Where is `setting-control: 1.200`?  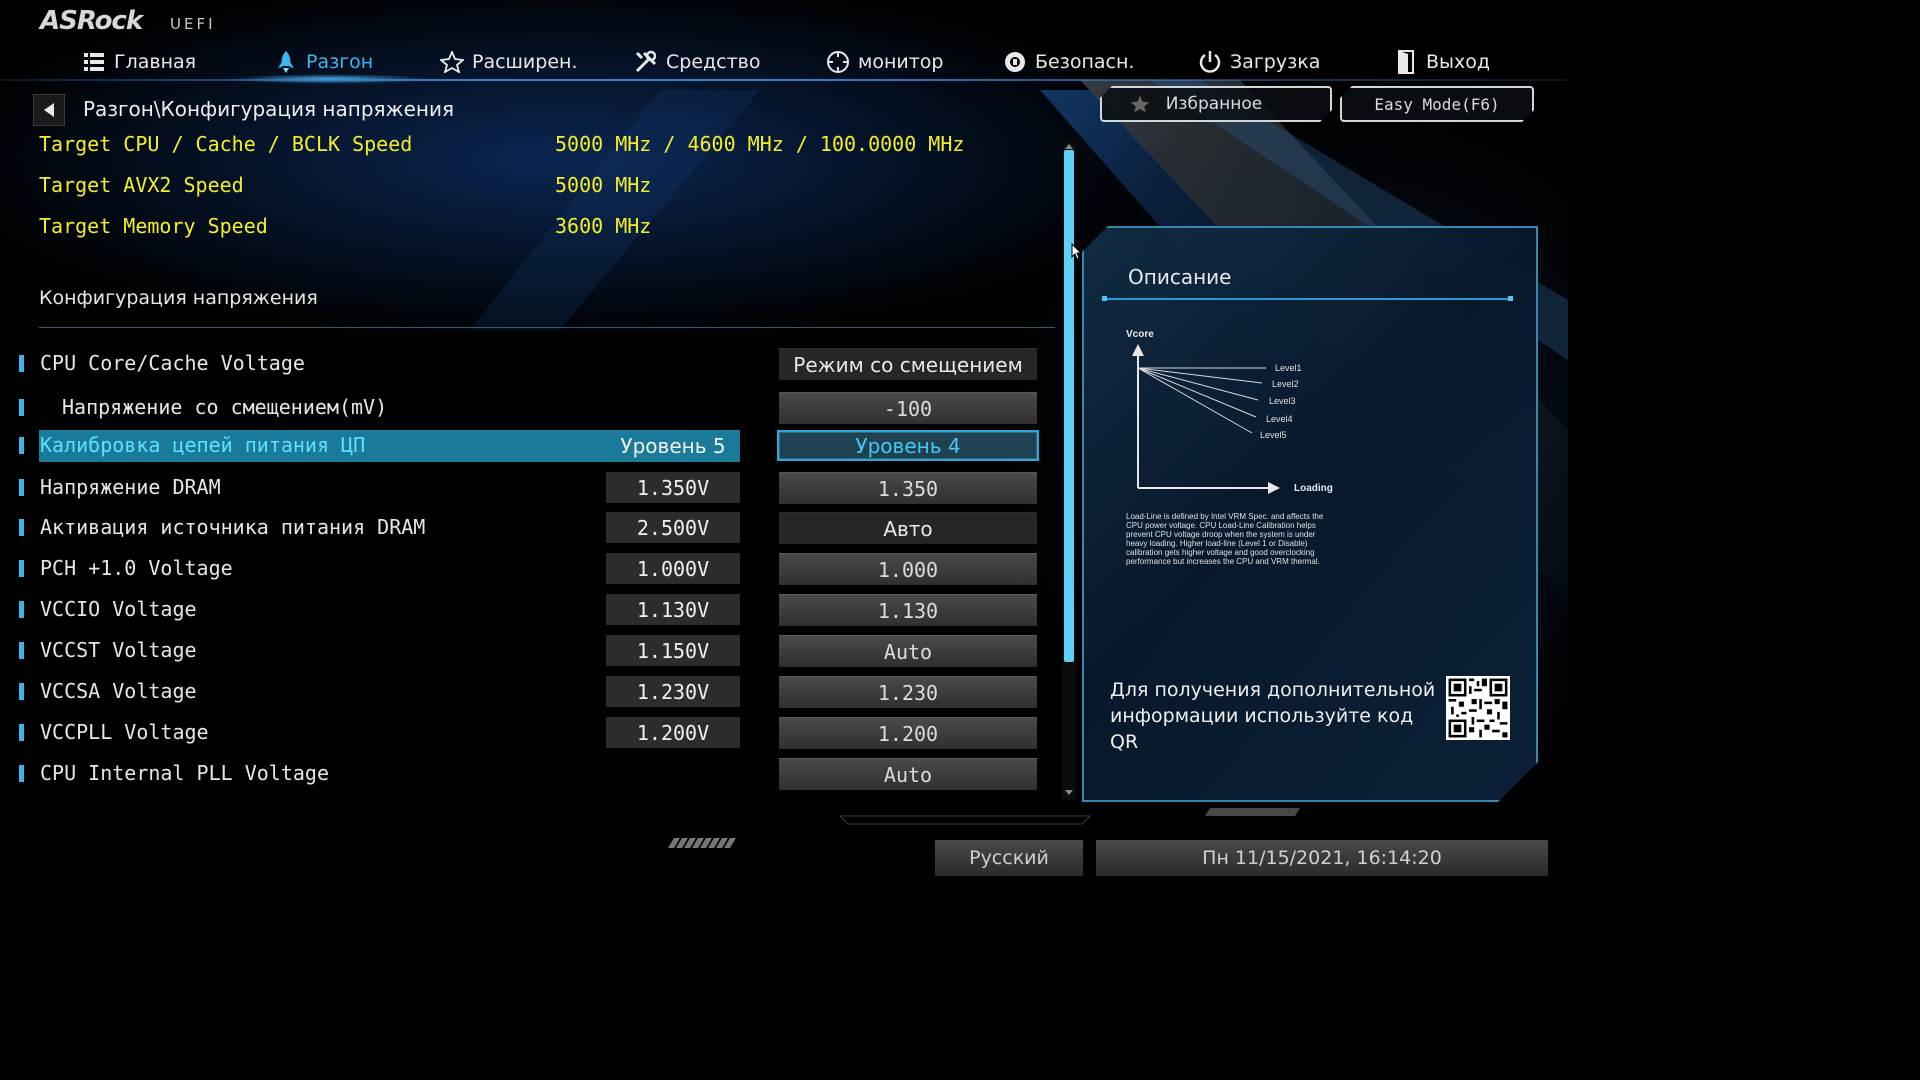
setting-control: 1.200 is located at coordinates (908, 733).